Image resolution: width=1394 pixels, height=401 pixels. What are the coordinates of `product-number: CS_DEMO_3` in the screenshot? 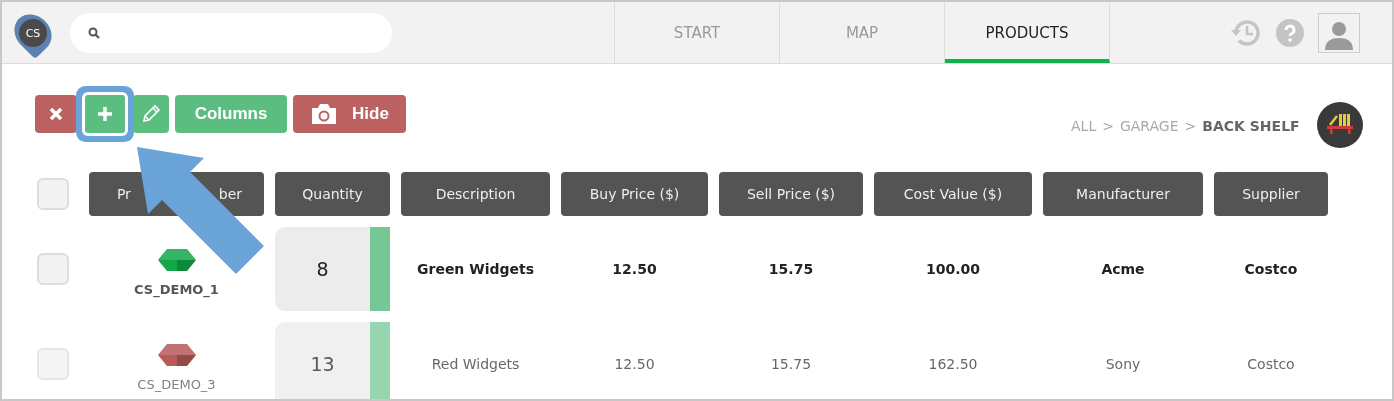 It's located at (176, 384).